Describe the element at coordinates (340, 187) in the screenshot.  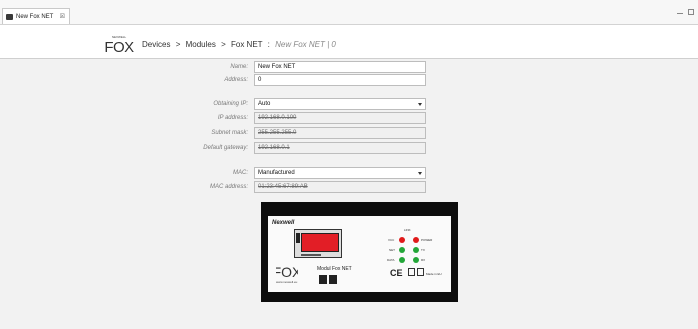
I see `mac-address-input: 01:23:45:67:89:AB` at that location.